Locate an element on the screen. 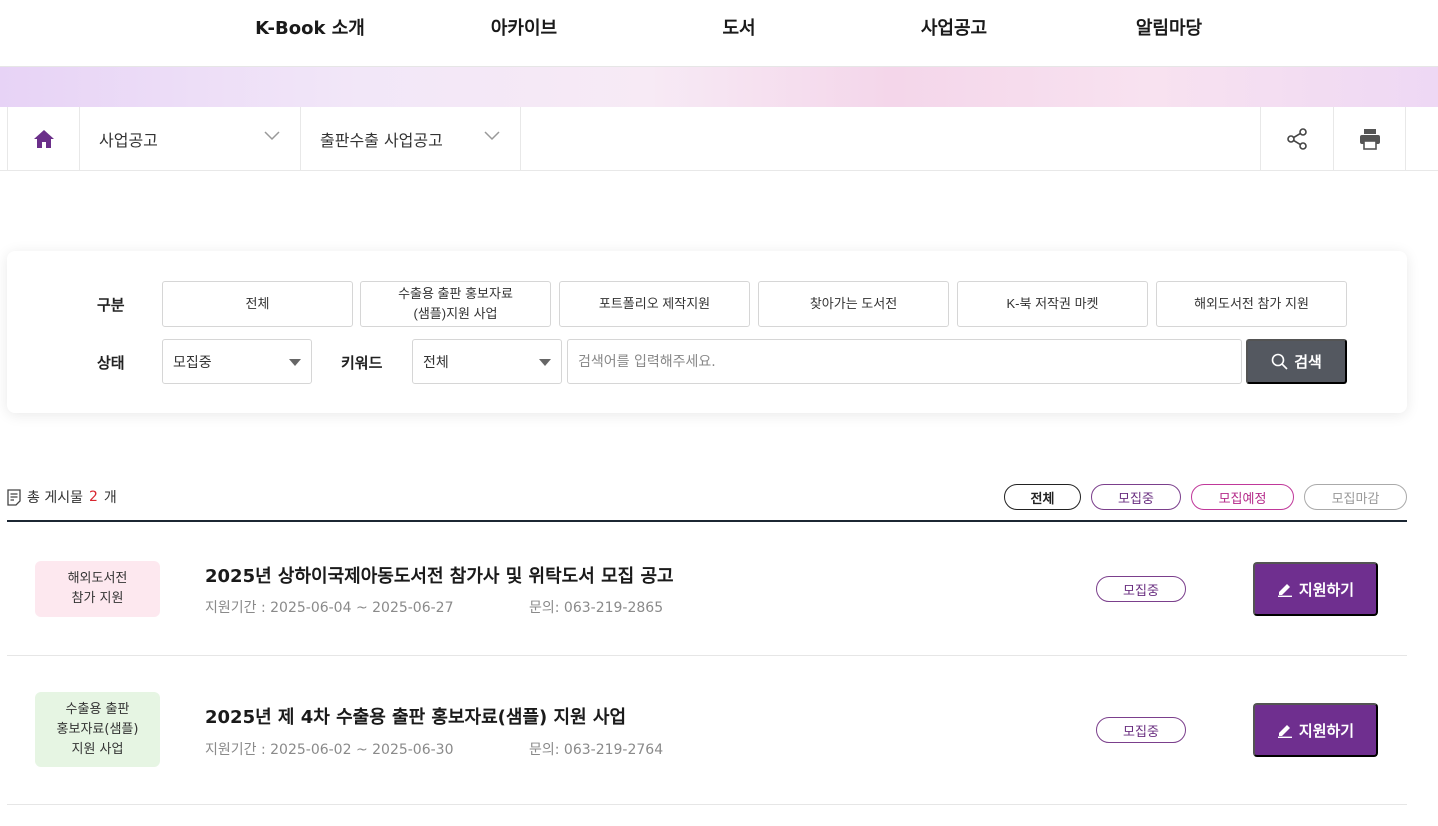  print-button is located at coordinates (1369, 138).